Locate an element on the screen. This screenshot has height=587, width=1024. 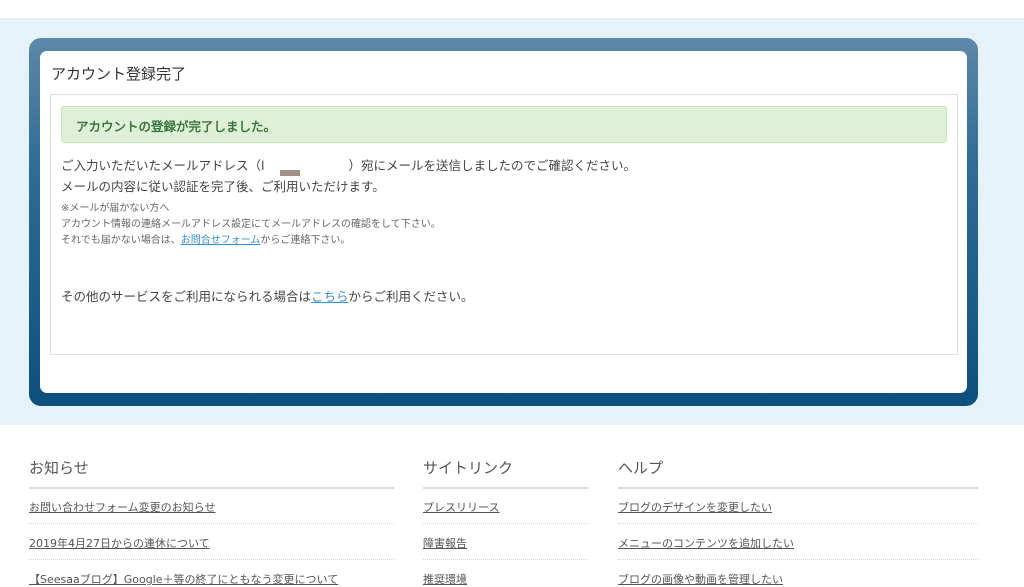
page-title: アカウント登録完了 is located at coordinates (119, 74).